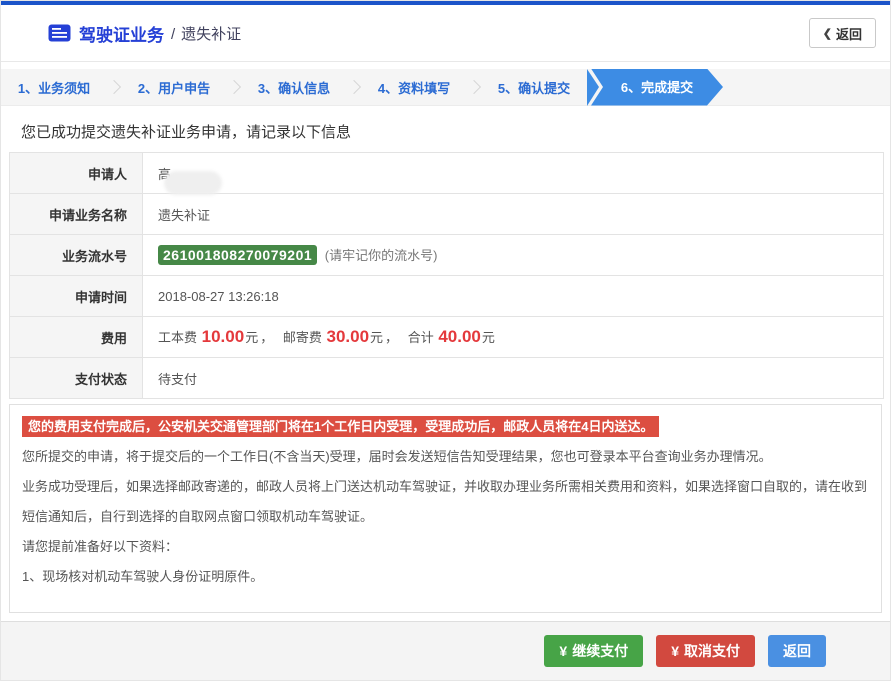  I want to click on breadcrumb-current: / 遗失补证, so click(206, 33).